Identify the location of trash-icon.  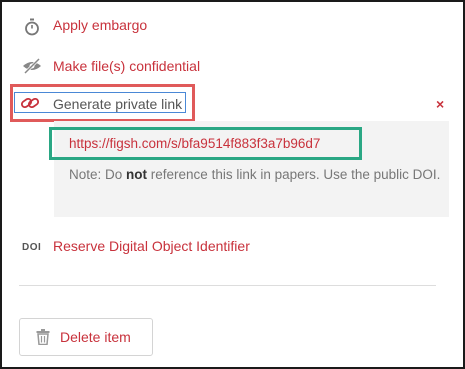
(43, 339).